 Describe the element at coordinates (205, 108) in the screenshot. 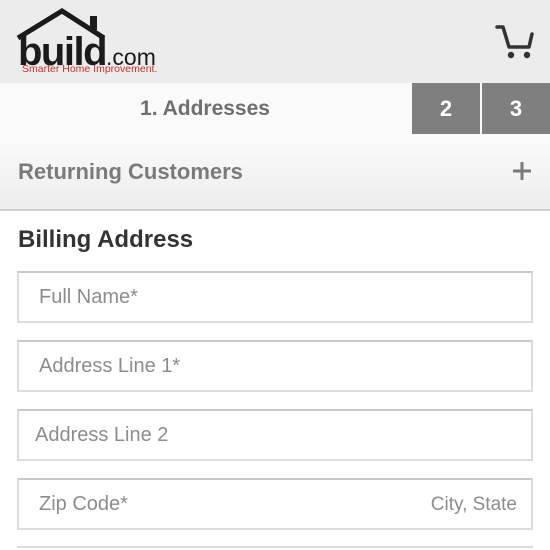

I see `step-1-addresses: 1. Addresses` at that location.